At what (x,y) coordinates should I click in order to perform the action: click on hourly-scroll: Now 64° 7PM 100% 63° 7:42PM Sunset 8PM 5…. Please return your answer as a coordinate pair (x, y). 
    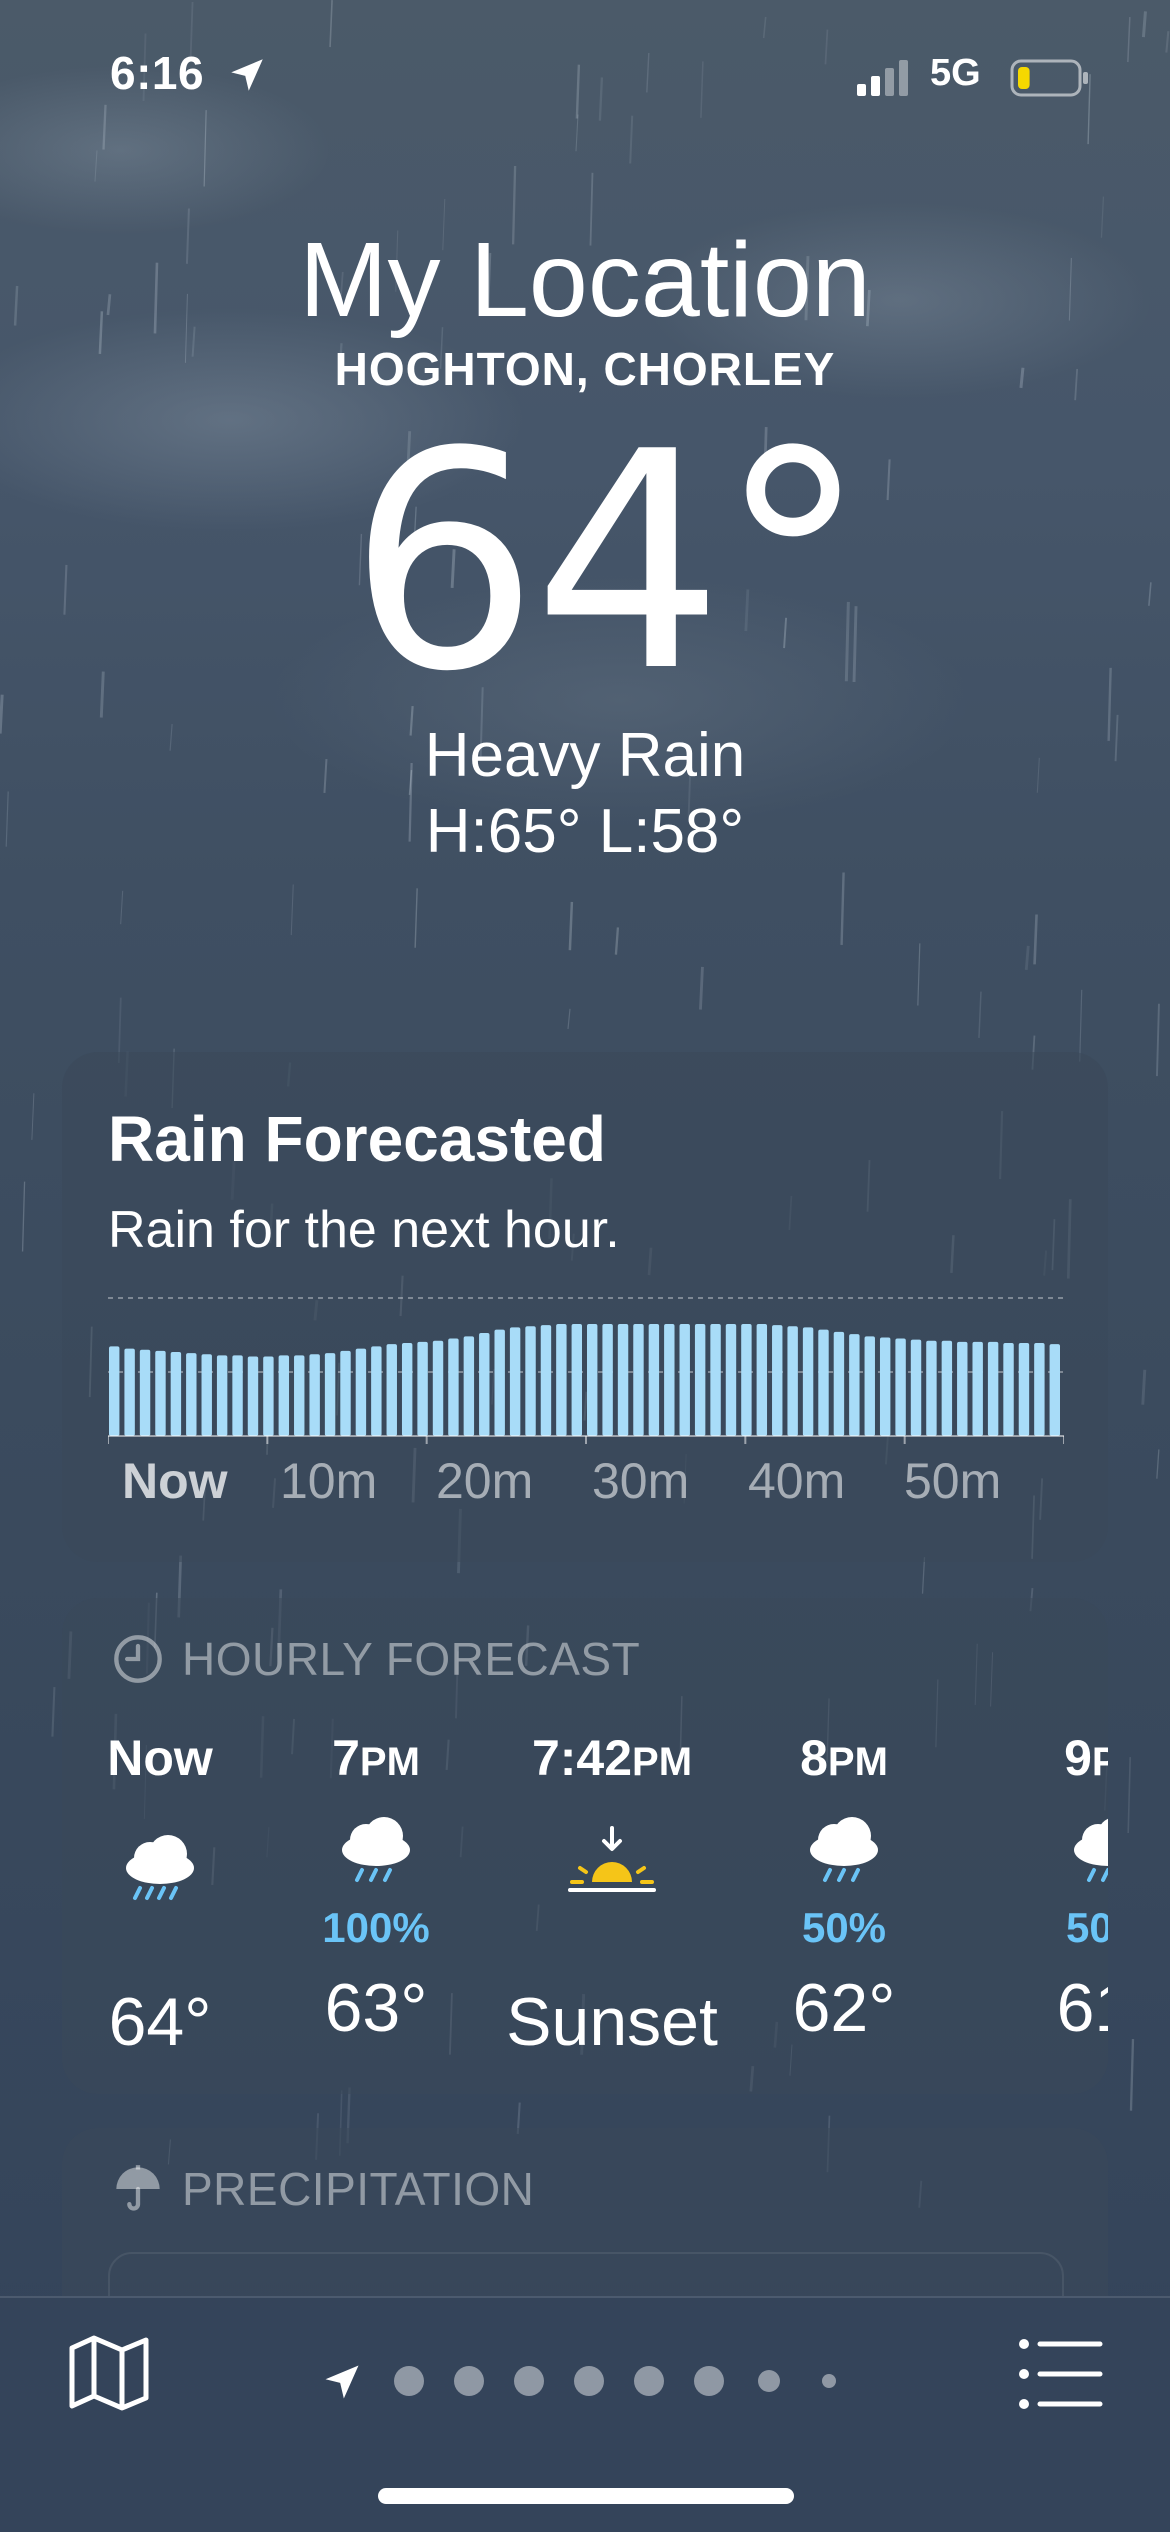
    Looking at the image, I should click on (585, 1908).